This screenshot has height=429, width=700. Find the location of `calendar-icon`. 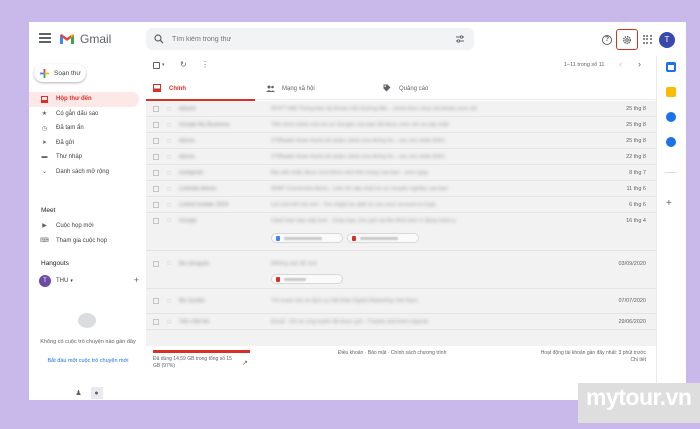

calendar-icon is located at coordinates (671, 67).